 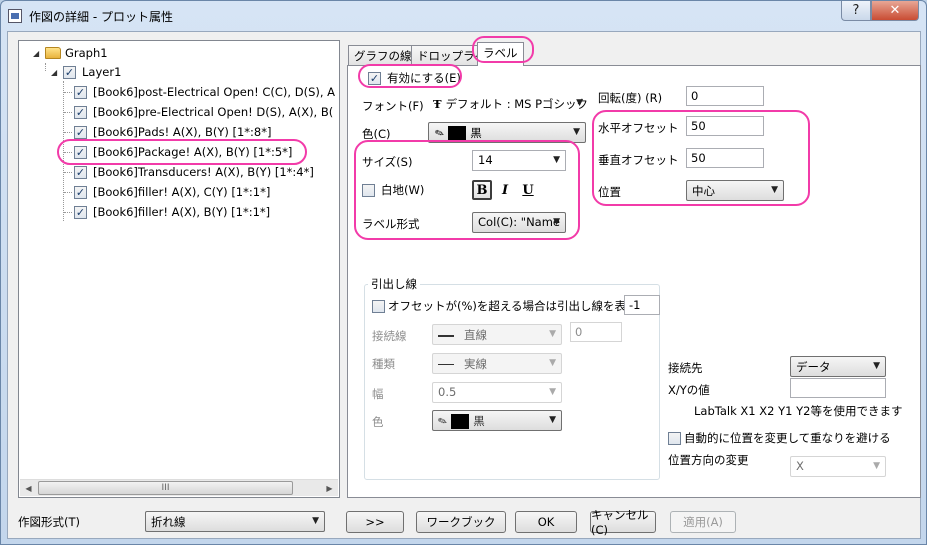 What do you see at coordinates (703, 522) in the screenshot?
I see `apply-button: 適用(A)` at bounding box center [703, 522].